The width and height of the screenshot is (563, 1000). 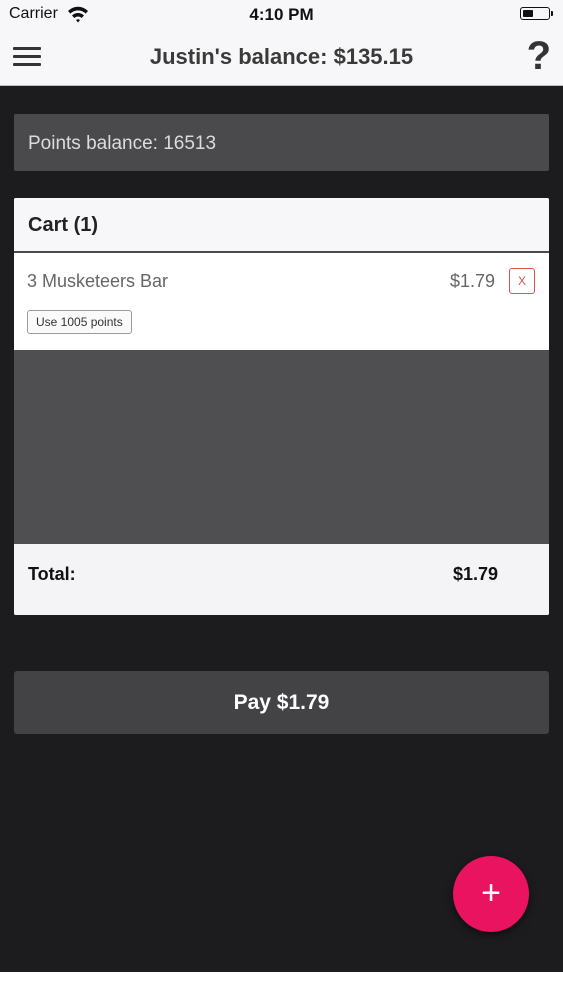 What do you see at coordinates (476, 574) in the screenshot?
I see `total-value: $1.79` at bounding box center [476, 574].